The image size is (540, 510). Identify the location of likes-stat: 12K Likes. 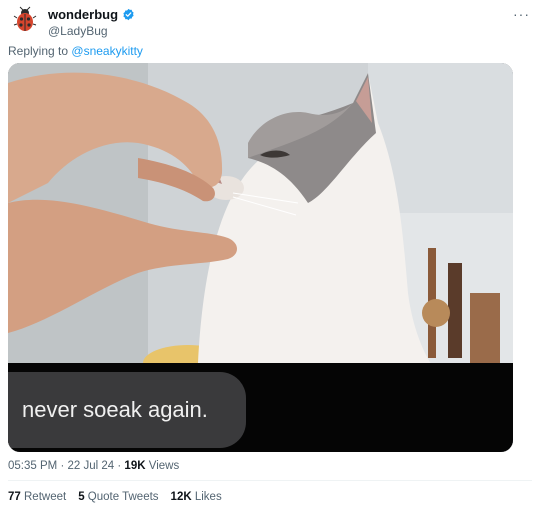
(196, 497).